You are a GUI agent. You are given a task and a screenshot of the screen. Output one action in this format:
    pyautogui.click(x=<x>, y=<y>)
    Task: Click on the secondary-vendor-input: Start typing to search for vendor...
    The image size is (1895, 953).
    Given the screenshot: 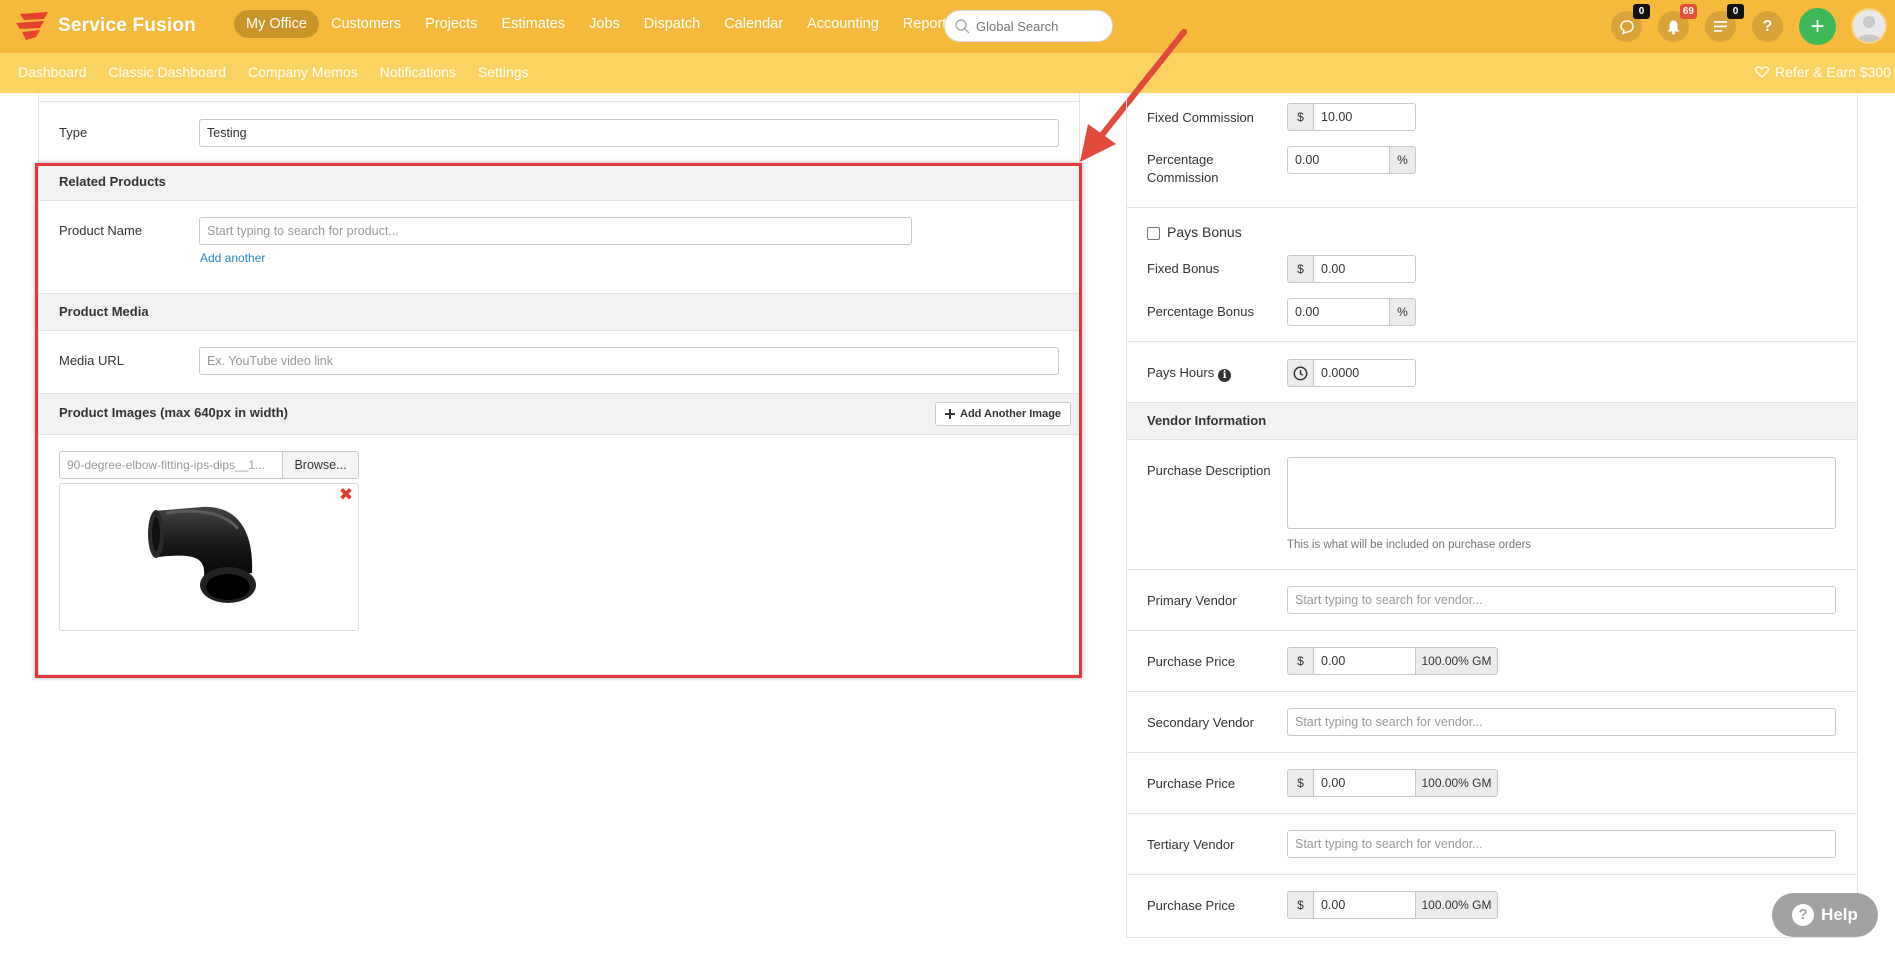 What is the action you would take?
    pyautogui.click(x=1561, y=722)
    